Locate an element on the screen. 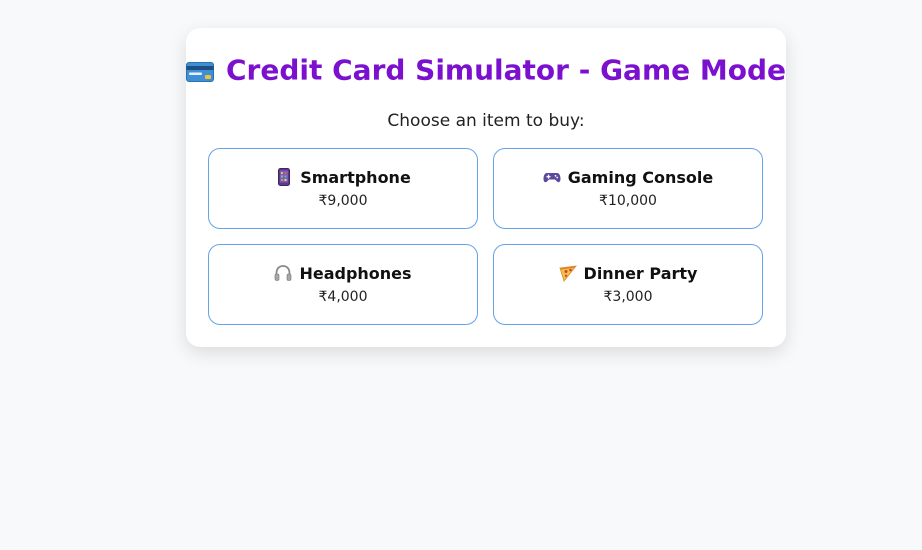 Image resolution: width=922 pixels, height=550 pixels. item-gaming-console: Gaming Console ₹10,000 is located at coordinates (628, 188).